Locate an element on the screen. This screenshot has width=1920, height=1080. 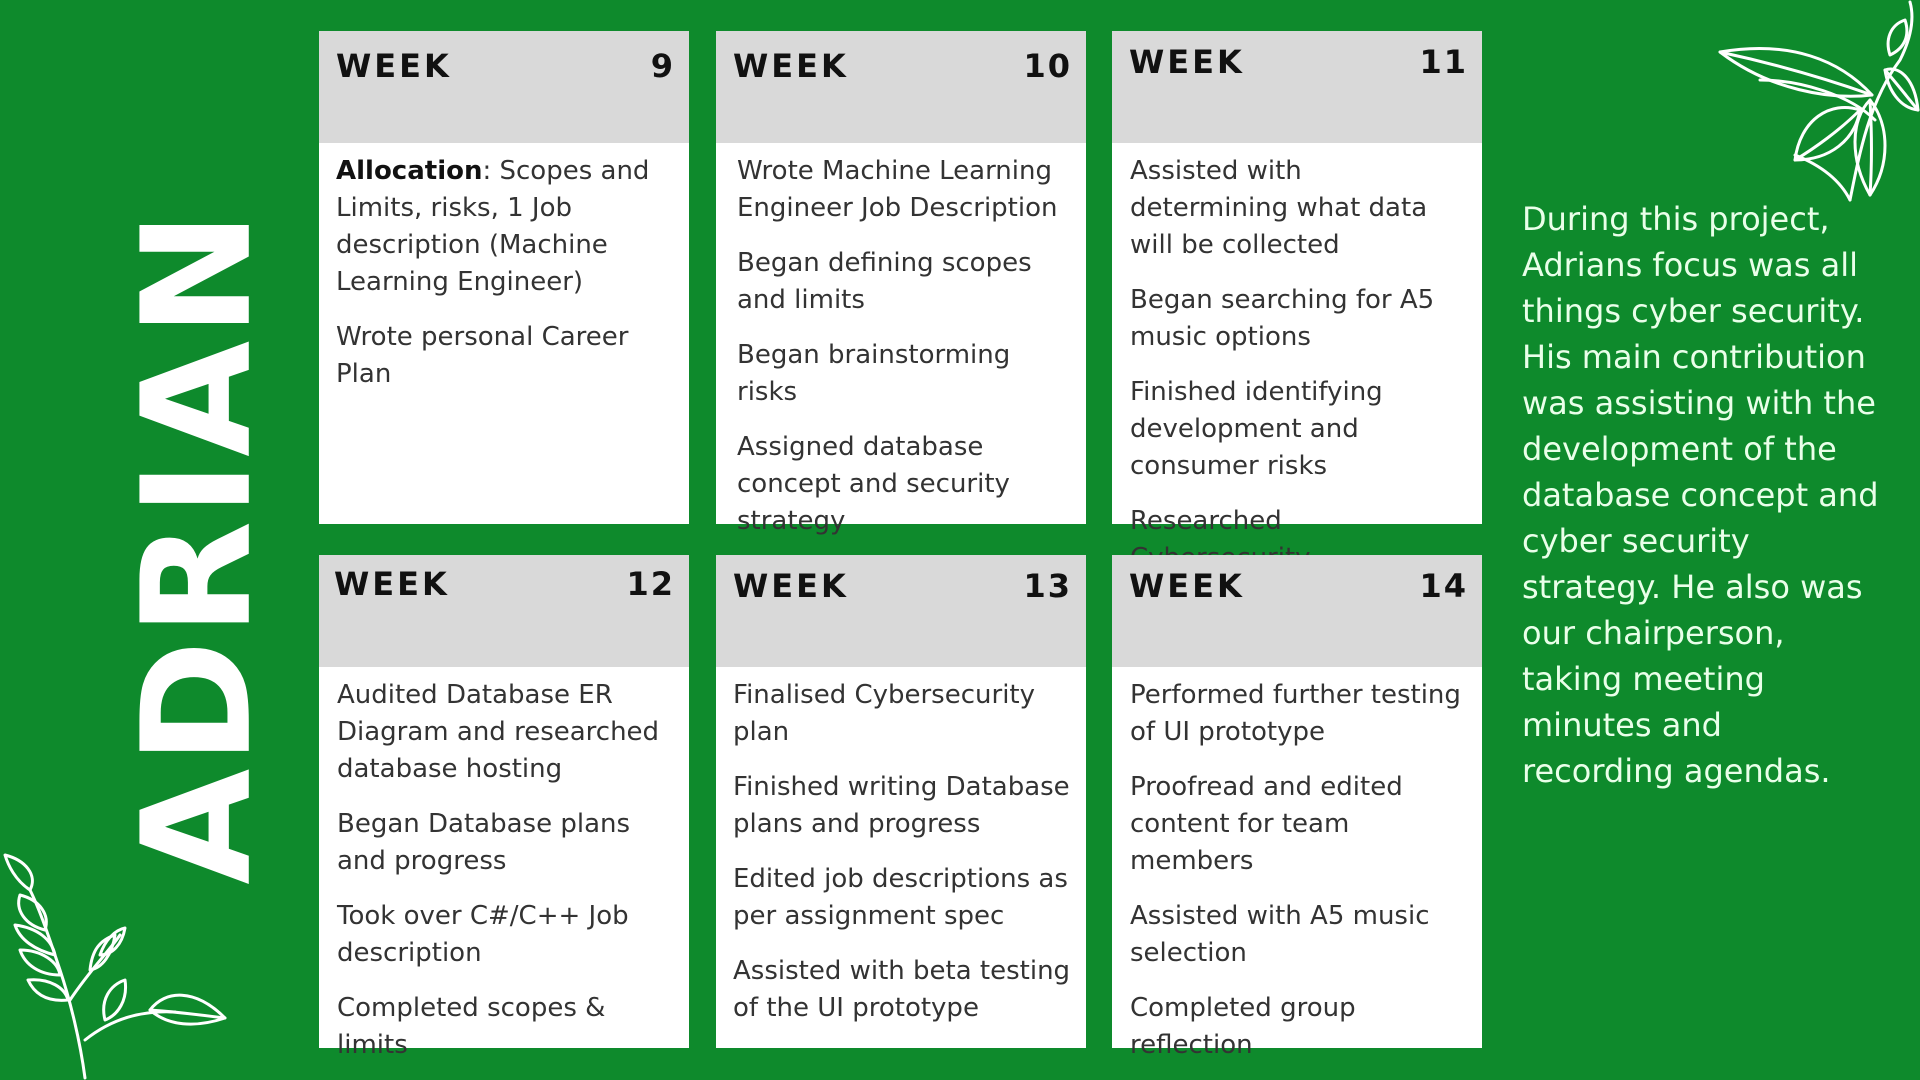
week-card-header: WEEK 14 is located at coordinates (1297, 611).